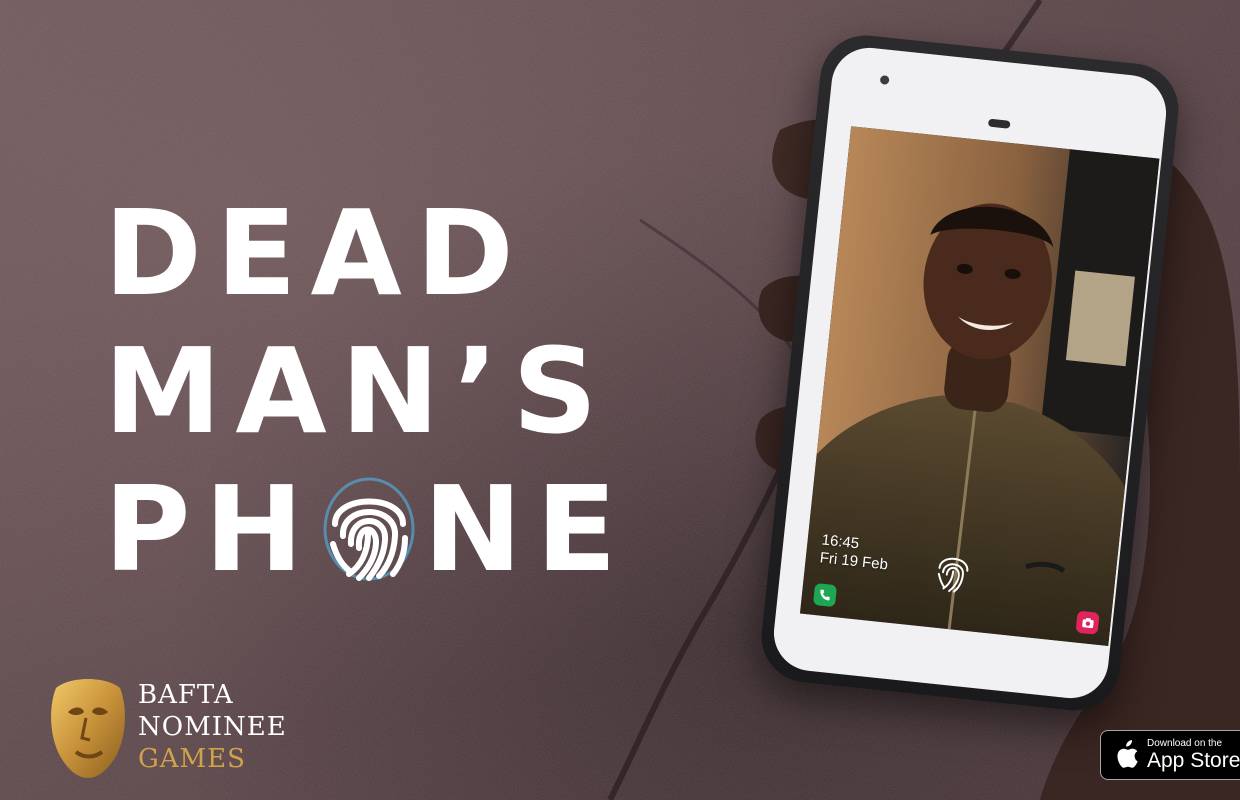  Describe the element at coordinates (527, 529) in the screenshot. I see `title-line-3-end: NE` at that location.